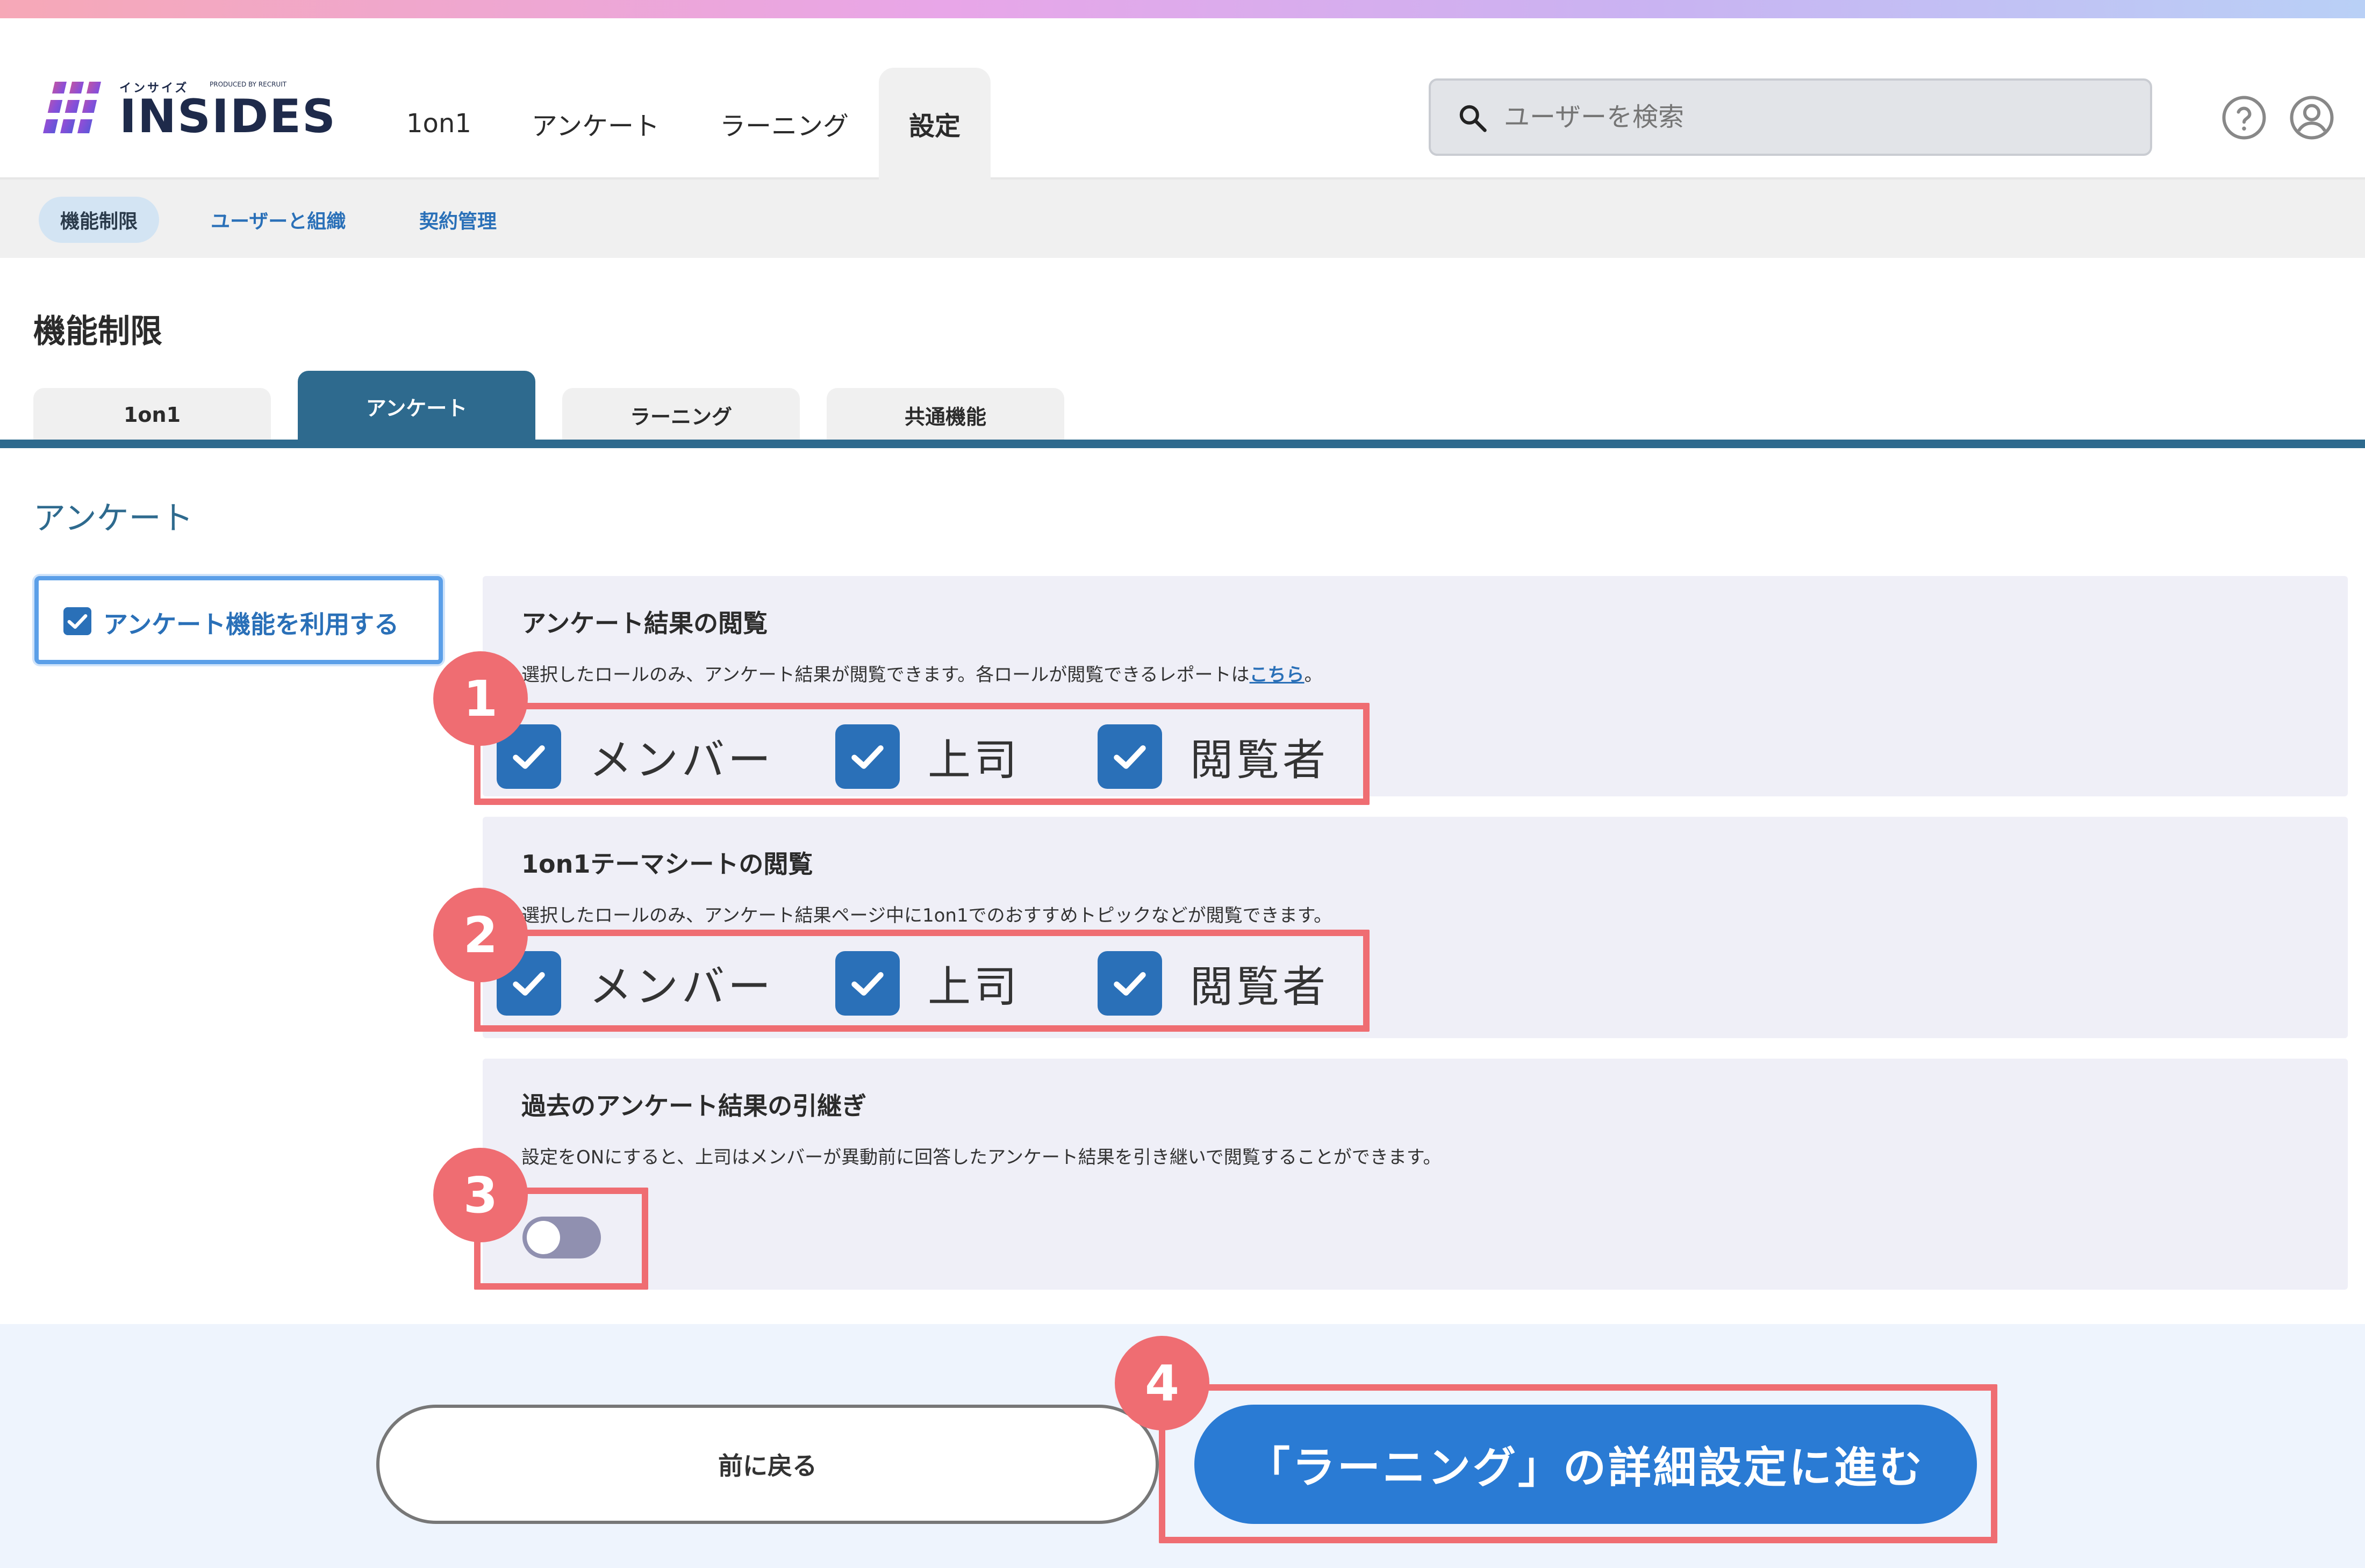  Describe the element at coordinates (2312, 117) in the screenshot. I see `user-account-icon` at that location.